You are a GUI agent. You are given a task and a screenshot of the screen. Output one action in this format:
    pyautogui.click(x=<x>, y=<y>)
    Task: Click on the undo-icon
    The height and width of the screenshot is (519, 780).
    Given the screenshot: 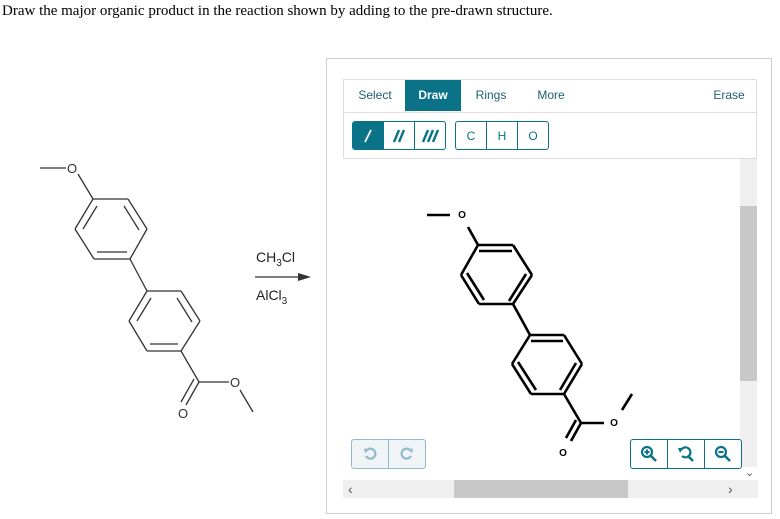 What is the action you would take?
    pyautogui.click(x=370, y=453)
    